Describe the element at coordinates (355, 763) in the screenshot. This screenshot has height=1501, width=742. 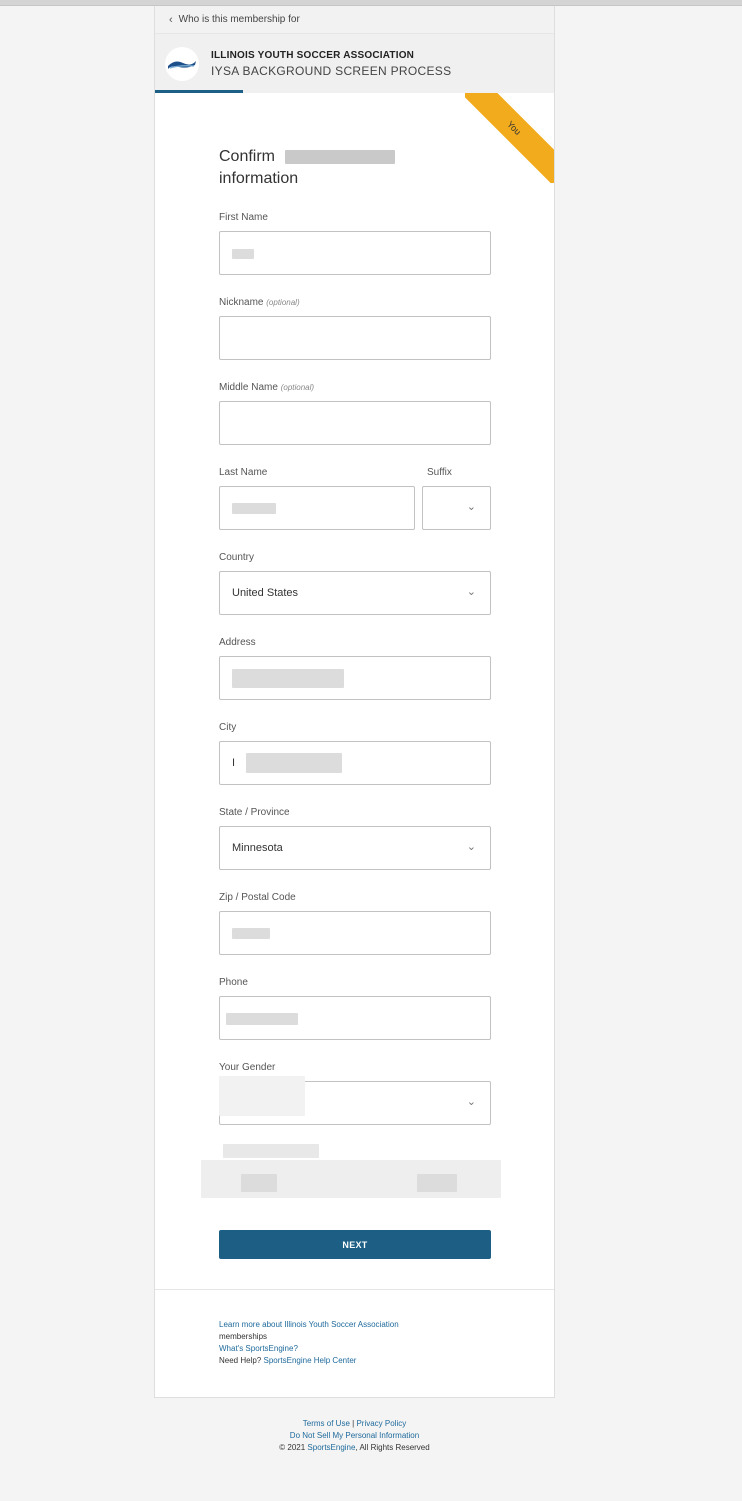
I see `city-input: I` at that location.